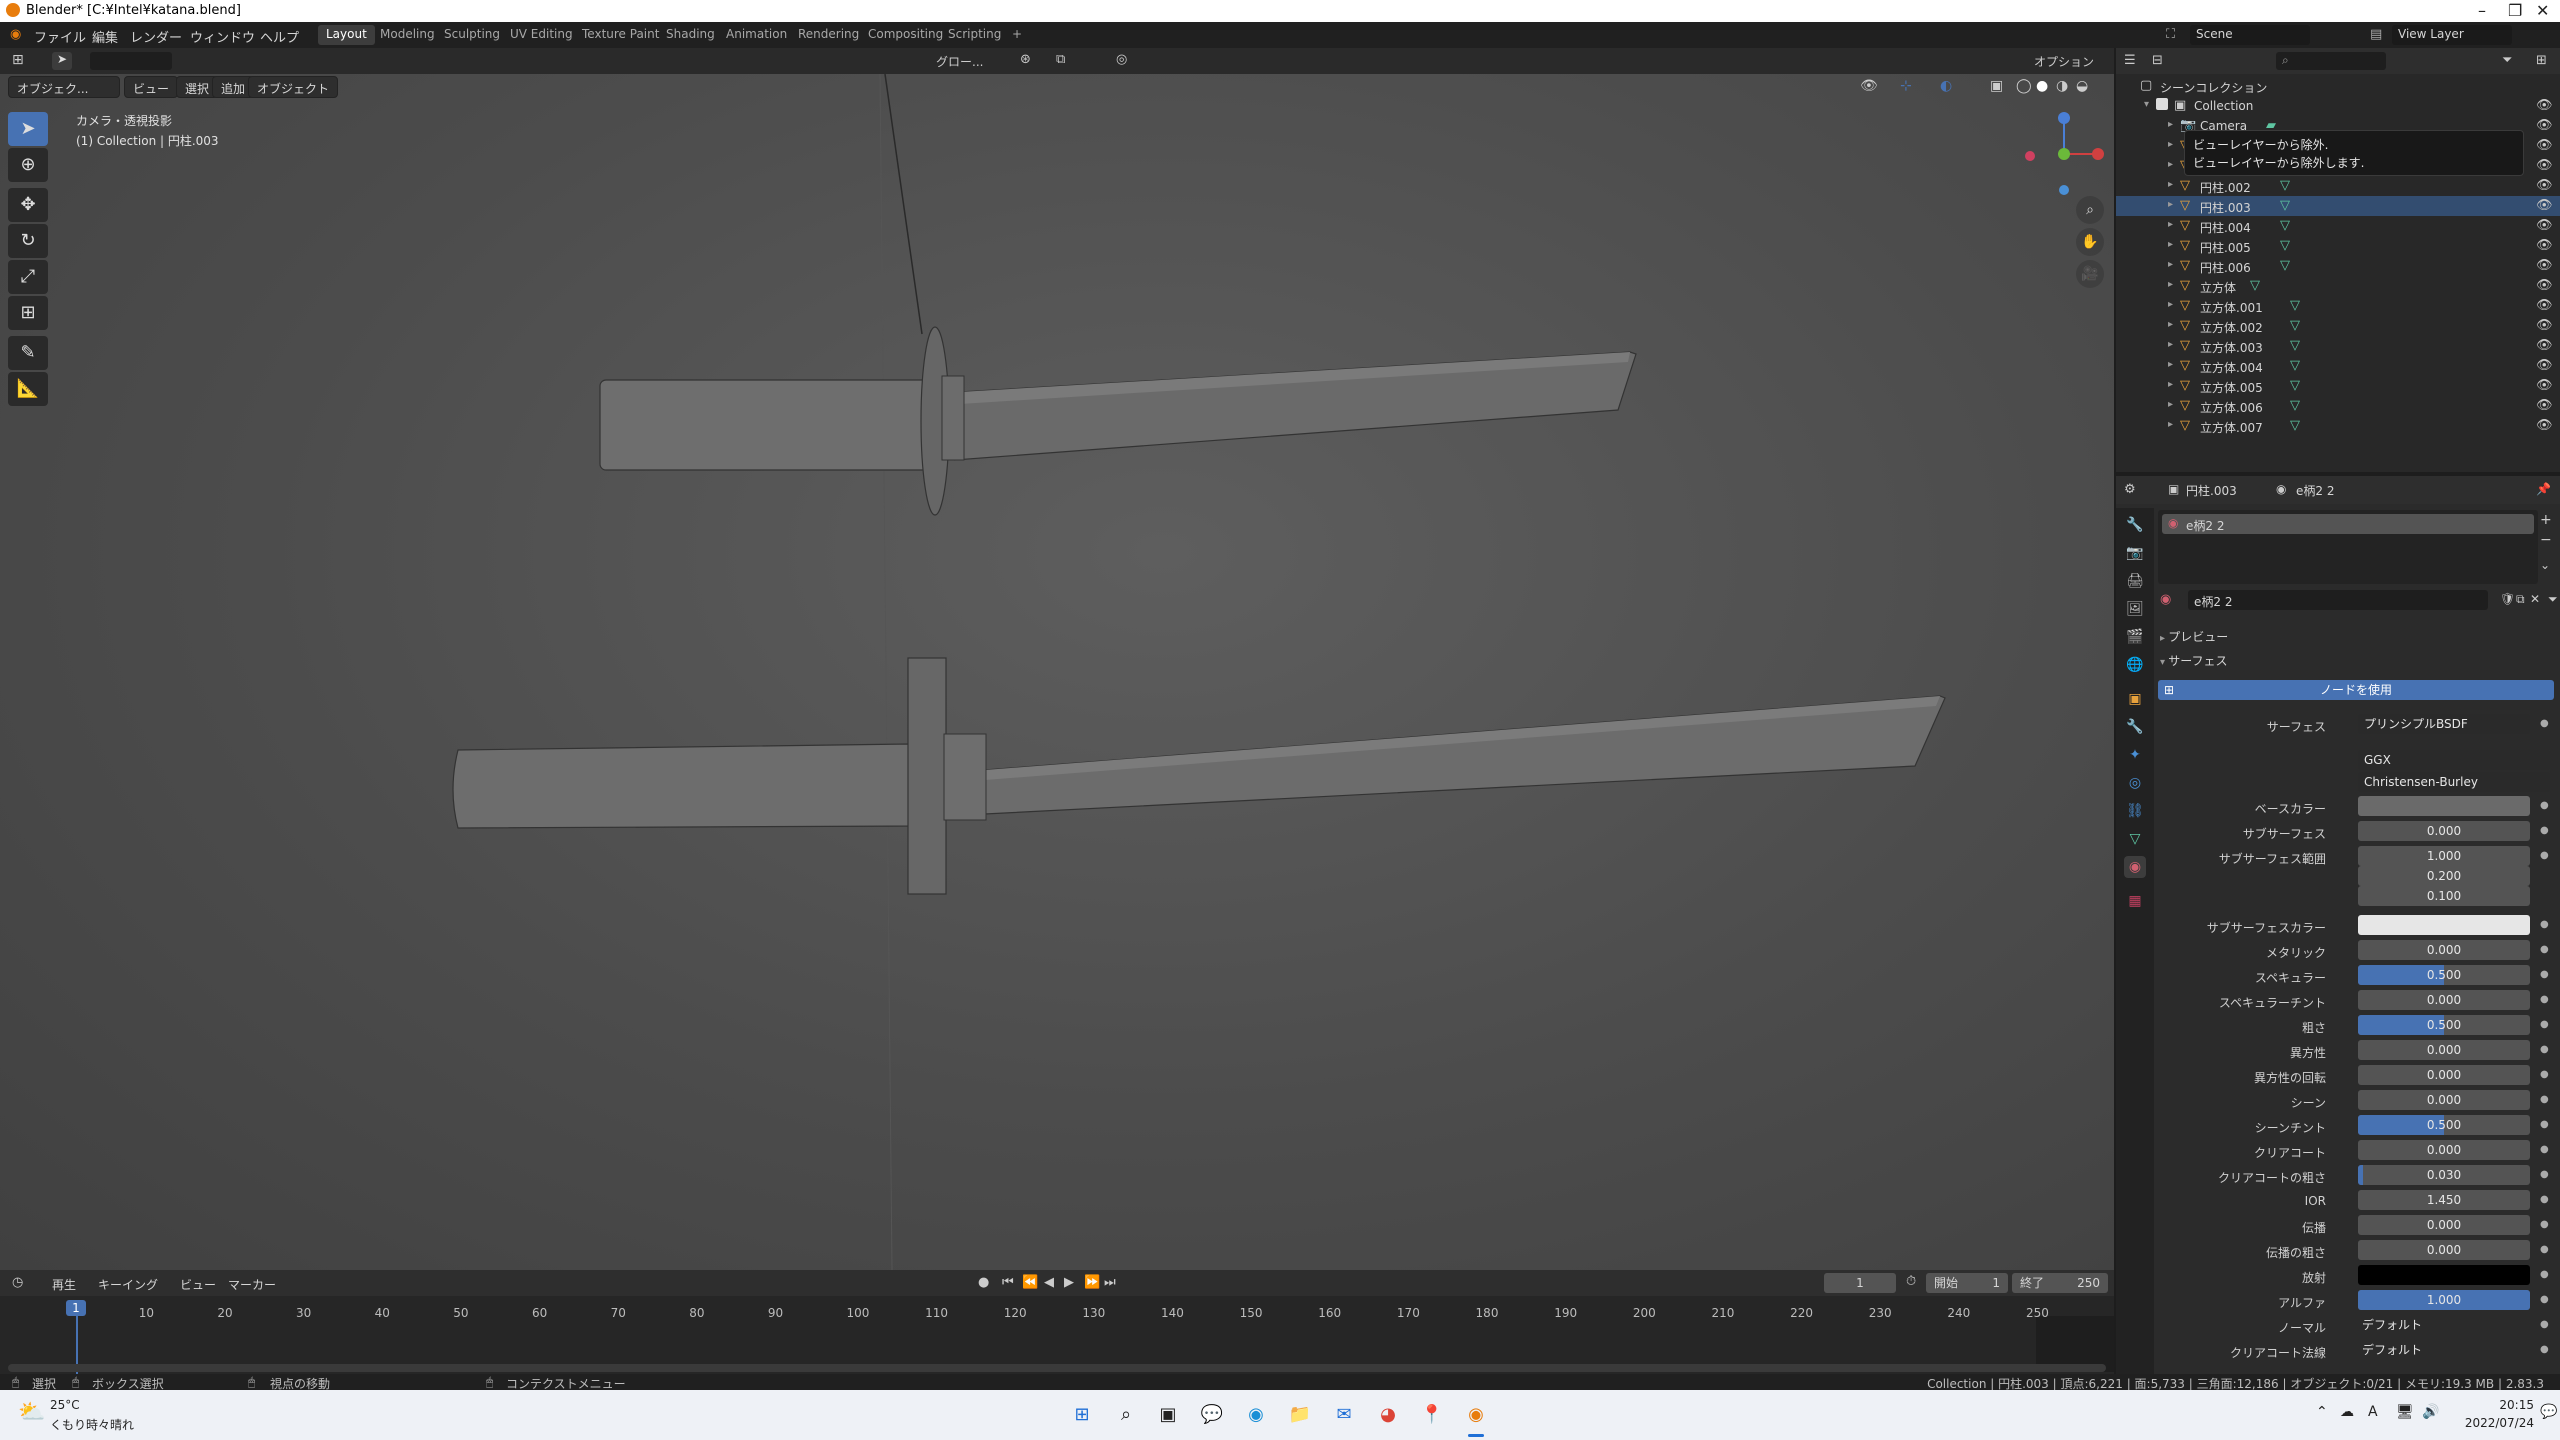 The height and width of the screenshot is (1440, 2560). What do you see at coordinates (2520, 599) in the screenshot?
I see `duplicate-material-icon: ⧉` at bounding box center [2520, 599].